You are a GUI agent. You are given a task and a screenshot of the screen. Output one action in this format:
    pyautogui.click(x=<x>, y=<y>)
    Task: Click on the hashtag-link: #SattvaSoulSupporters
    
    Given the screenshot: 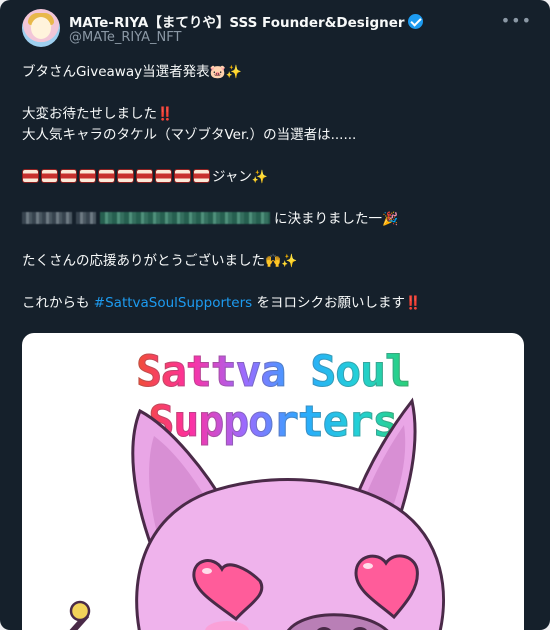 What is the action you would take?
    pyautogui.click(x=173, y=303)
    